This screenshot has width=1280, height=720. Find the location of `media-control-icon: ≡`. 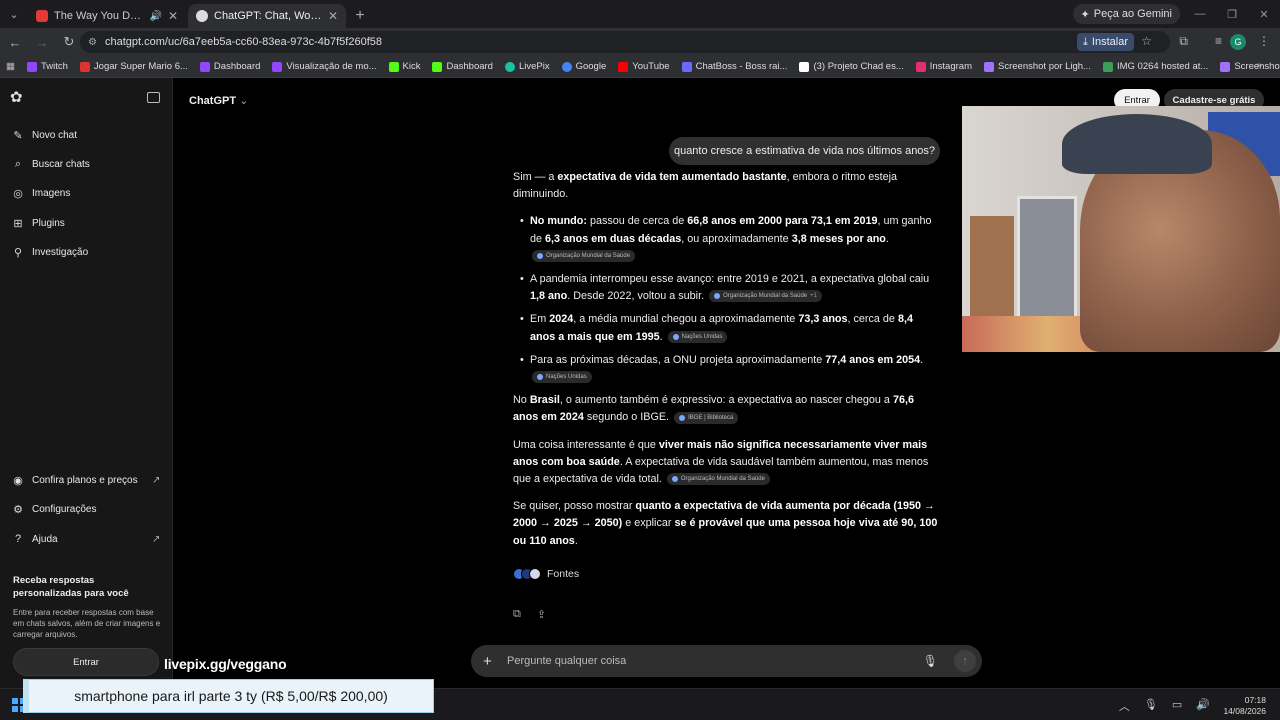

media-control-icon: ≡ is located at coordinates (1218, 41).